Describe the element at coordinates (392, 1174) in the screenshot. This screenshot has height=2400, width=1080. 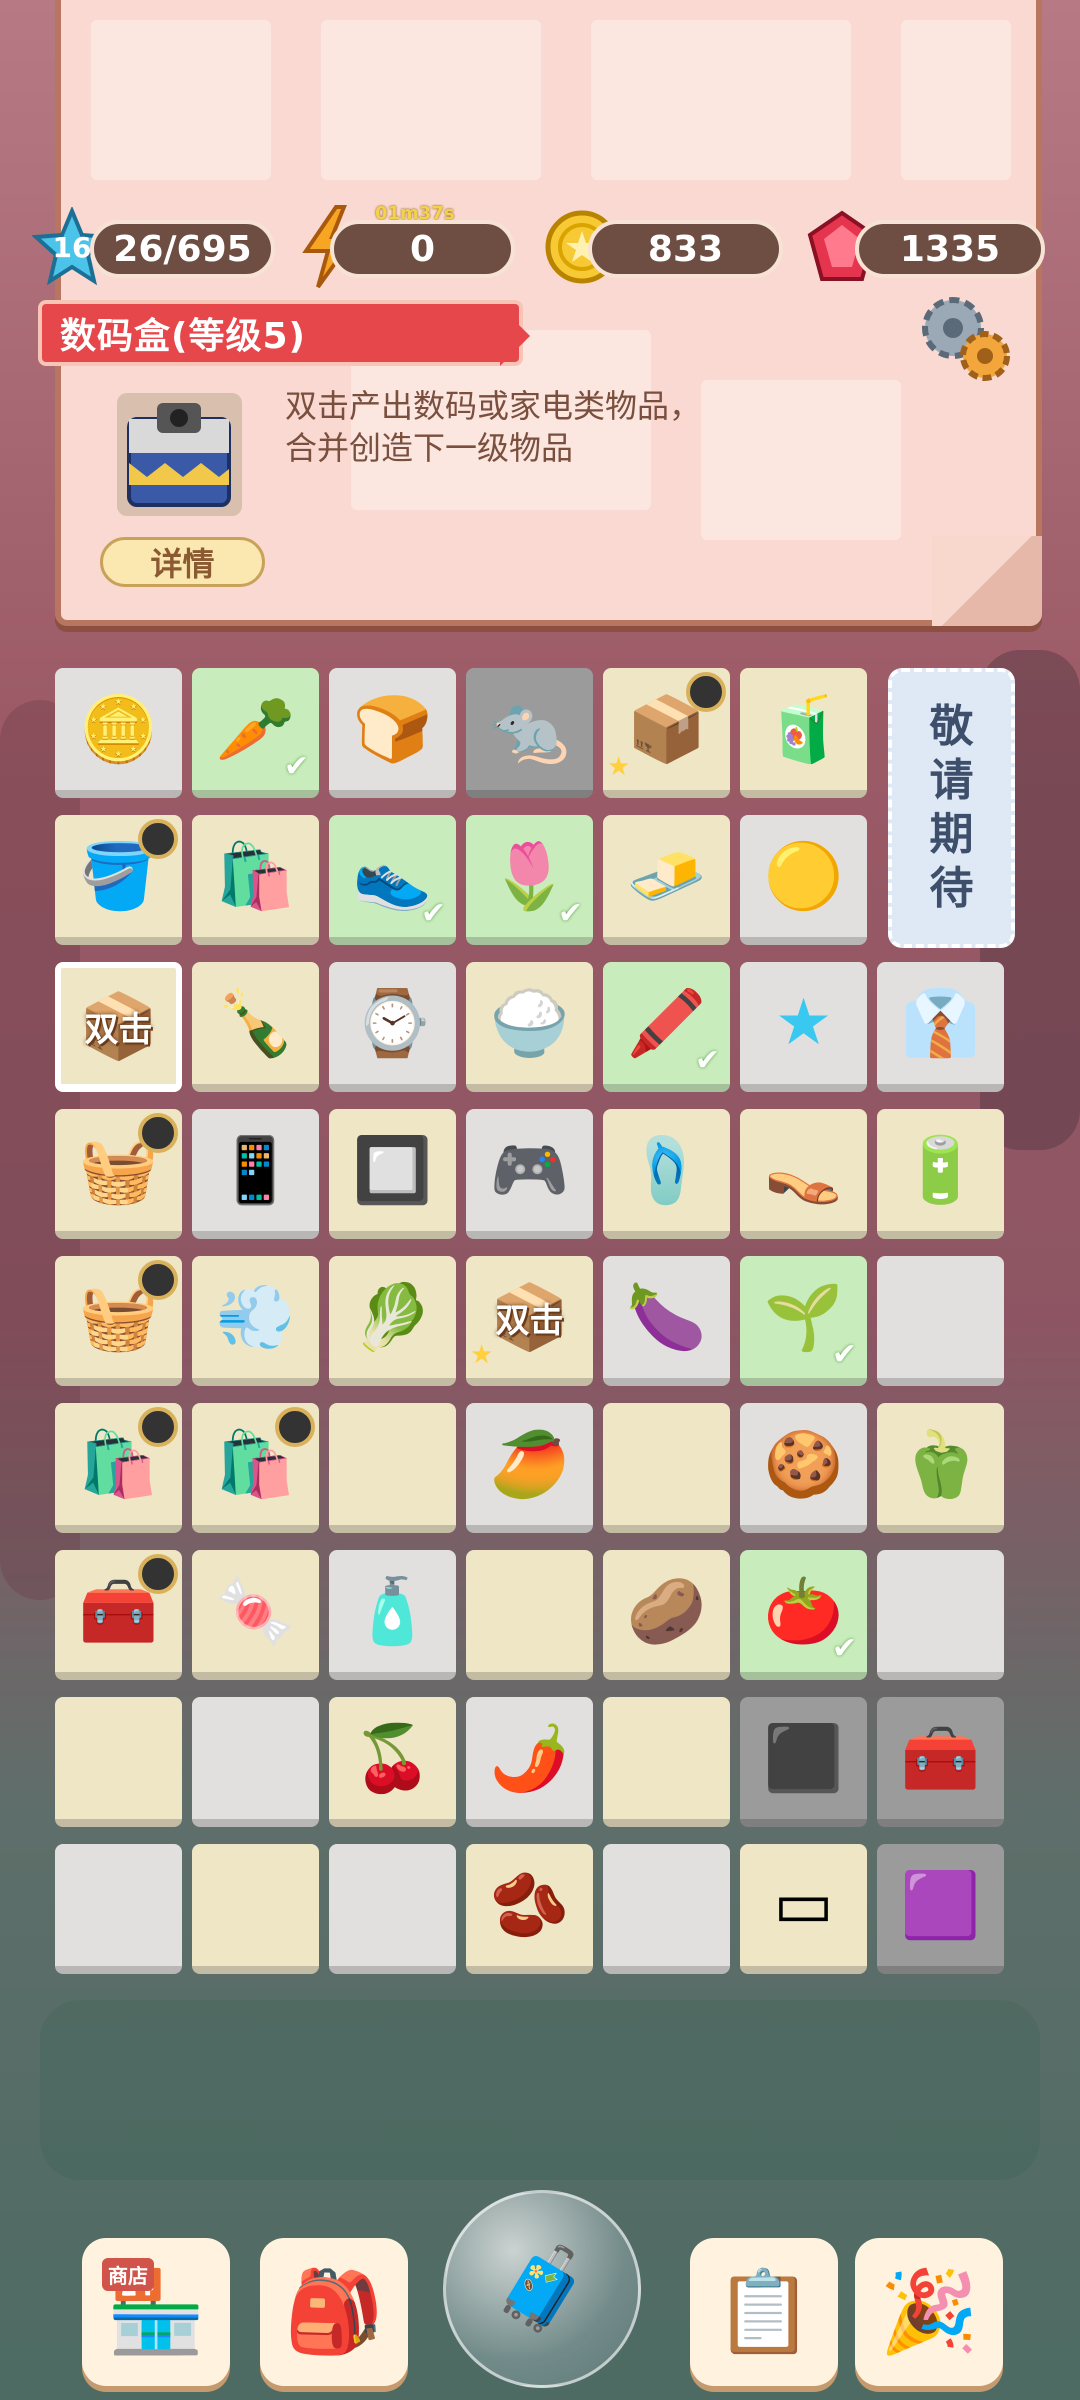
I see `board-cell: 🔲` at that location.